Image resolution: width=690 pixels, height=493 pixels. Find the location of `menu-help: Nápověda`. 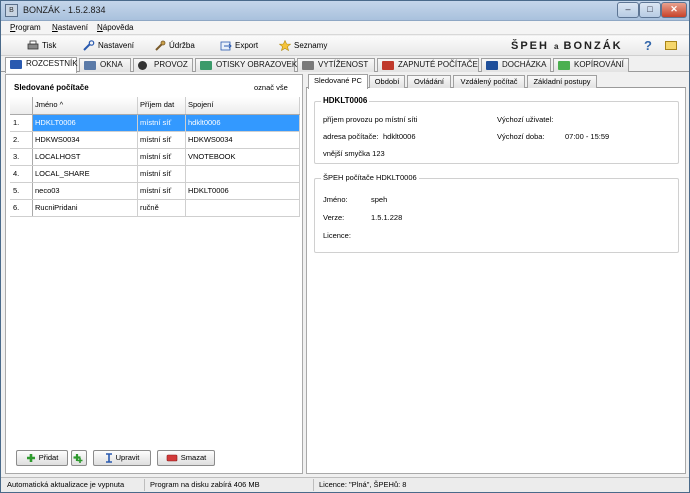

menu-help: Nápověda is located at coordinates (115, 27).